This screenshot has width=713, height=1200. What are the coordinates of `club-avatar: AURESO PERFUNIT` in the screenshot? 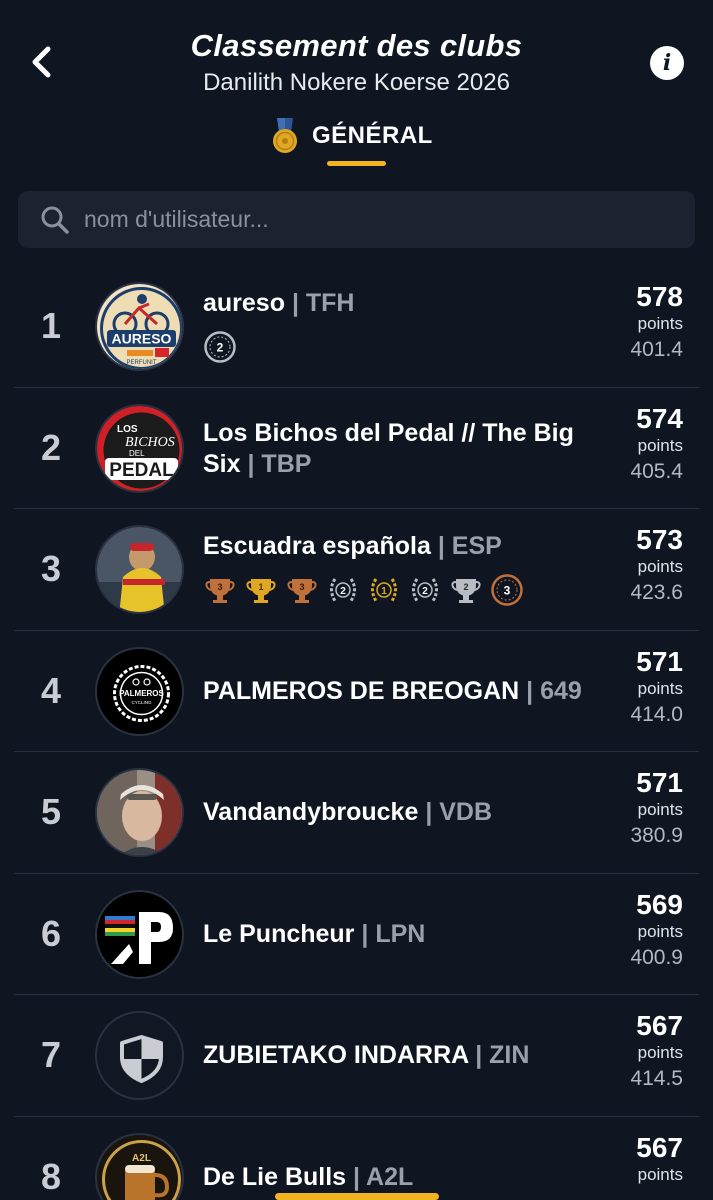 It's located at (139, 326).